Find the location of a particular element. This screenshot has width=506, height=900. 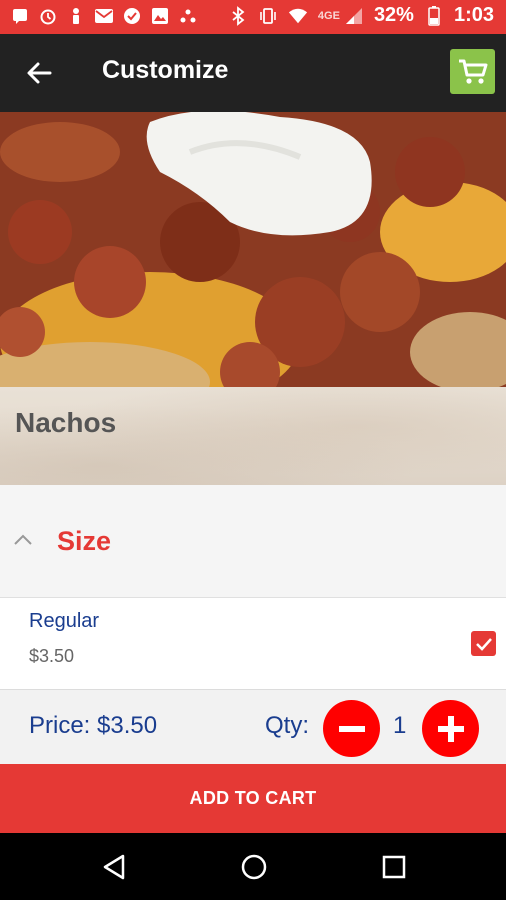

triangle-back-icon is located at coordinates (114, 867).